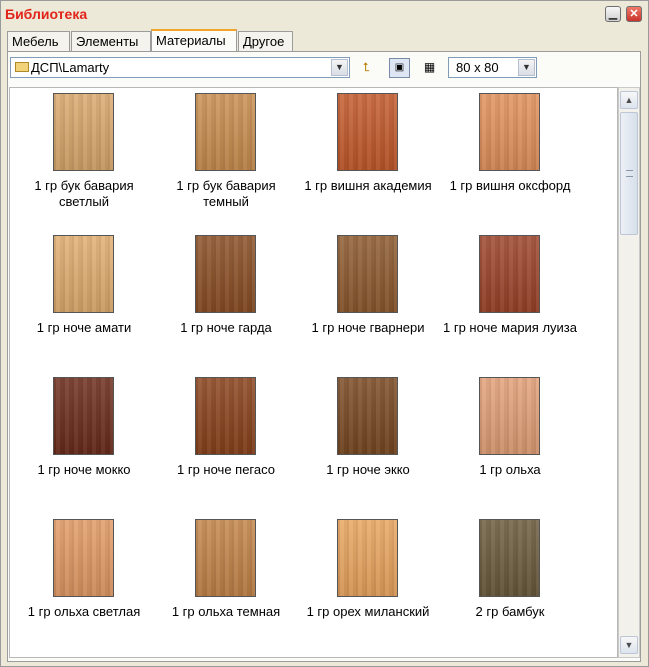 This screenshot has height=667, width=649. What do you see at coordinates (180, 67) in the screenshot?
I see `path-select: ДСП\Lamarty ▼` at bounding box center [180, 67].